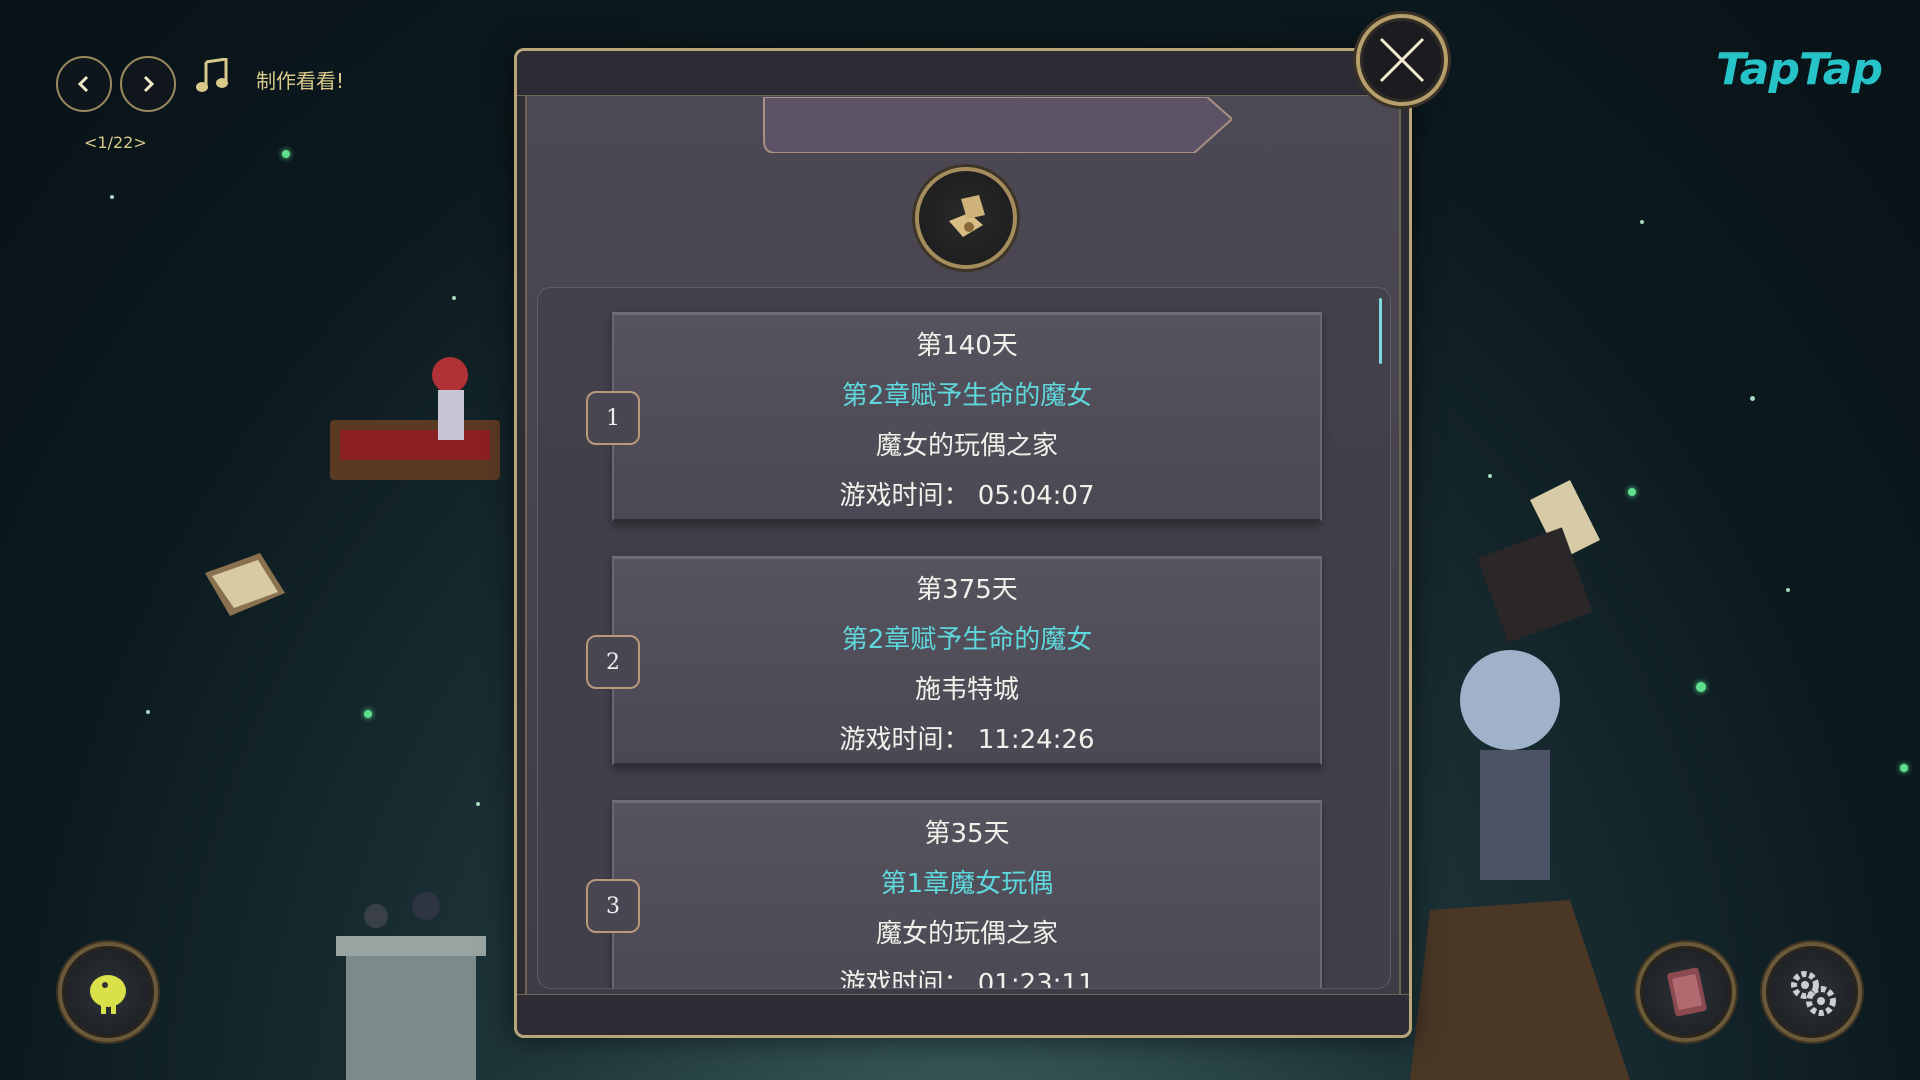 The image size is (1920, 1080). I want to click on slot-playtime: 游戏时间： 01:23:11, so click(967, 979).